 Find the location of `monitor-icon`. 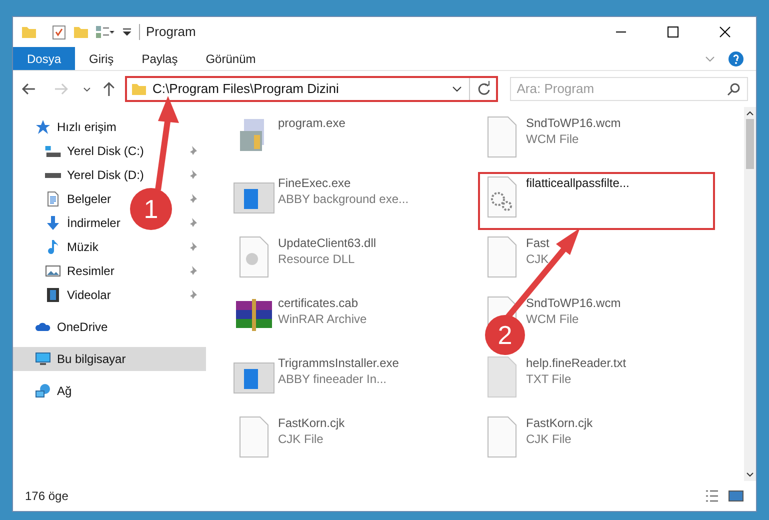

monitor-icon is located at coordinates (43, 359).